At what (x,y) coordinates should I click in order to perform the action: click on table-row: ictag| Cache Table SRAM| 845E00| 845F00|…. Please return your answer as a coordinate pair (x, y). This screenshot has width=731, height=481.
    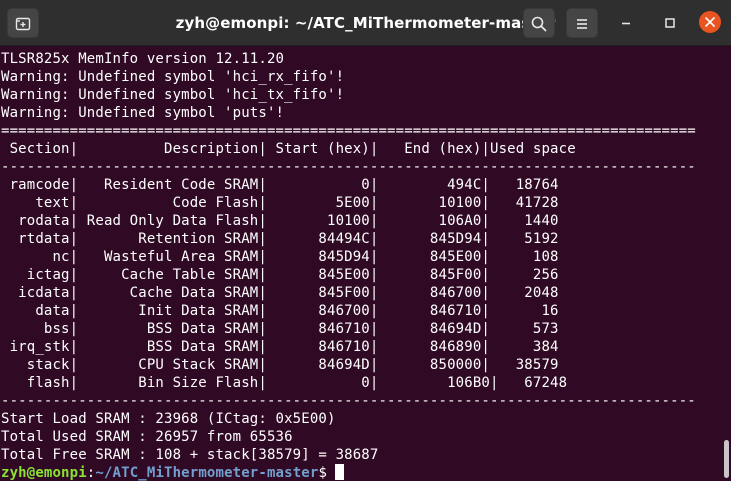
    Looking at the image, I should click on (280, 275).